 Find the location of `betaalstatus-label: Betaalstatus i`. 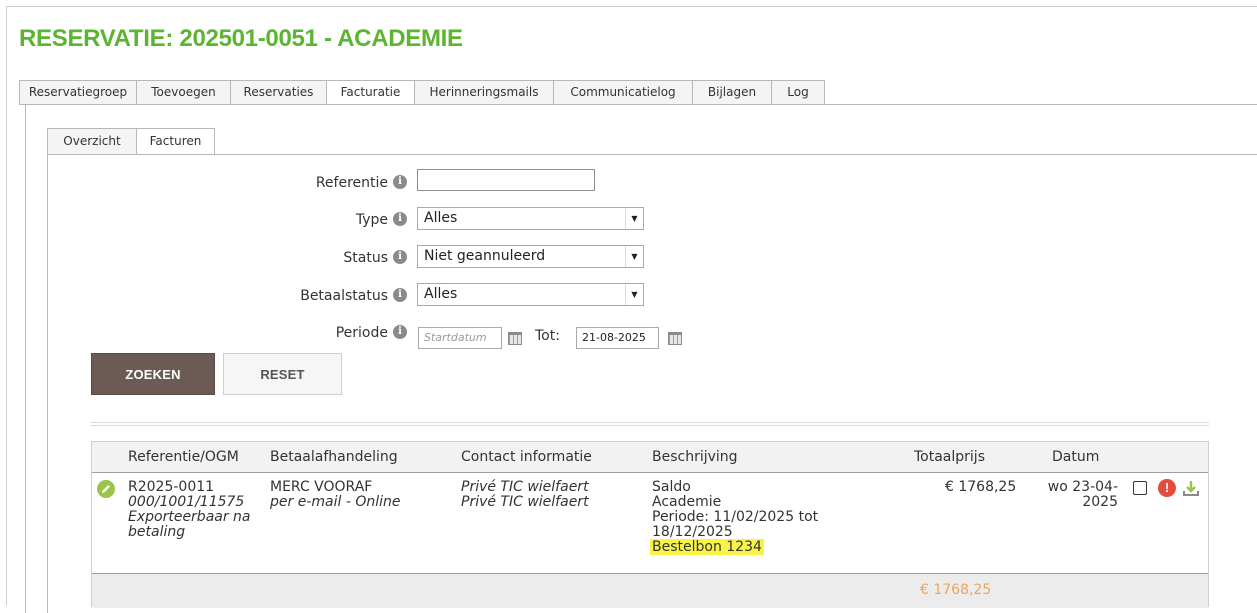

betaalstatus-label: Betaalstatus i is located at coordinates (353, 296).